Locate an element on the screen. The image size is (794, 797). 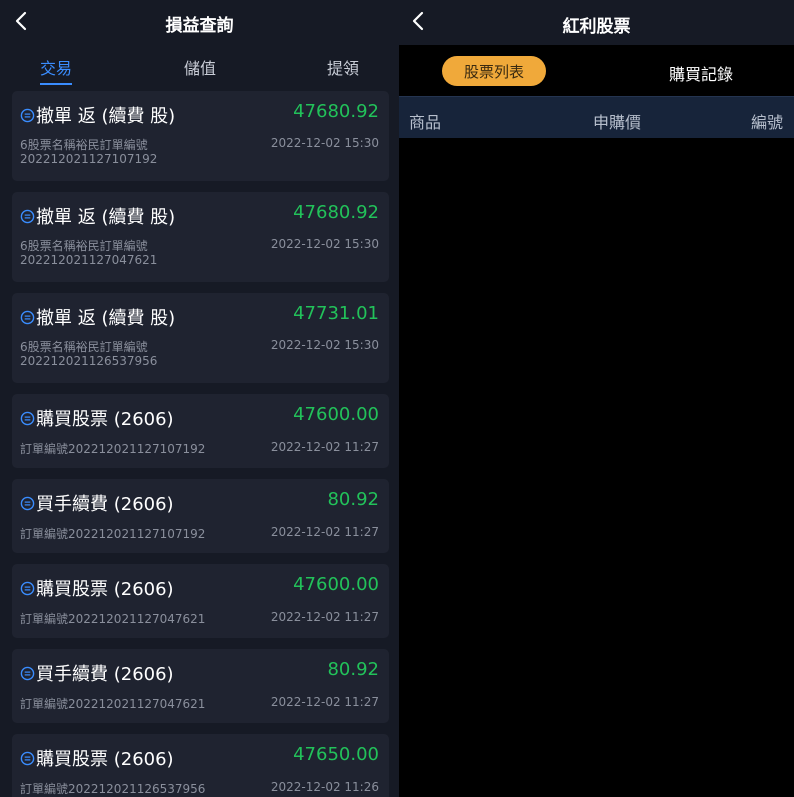
tab-label: 提領 is located at coordinates (343, 68).